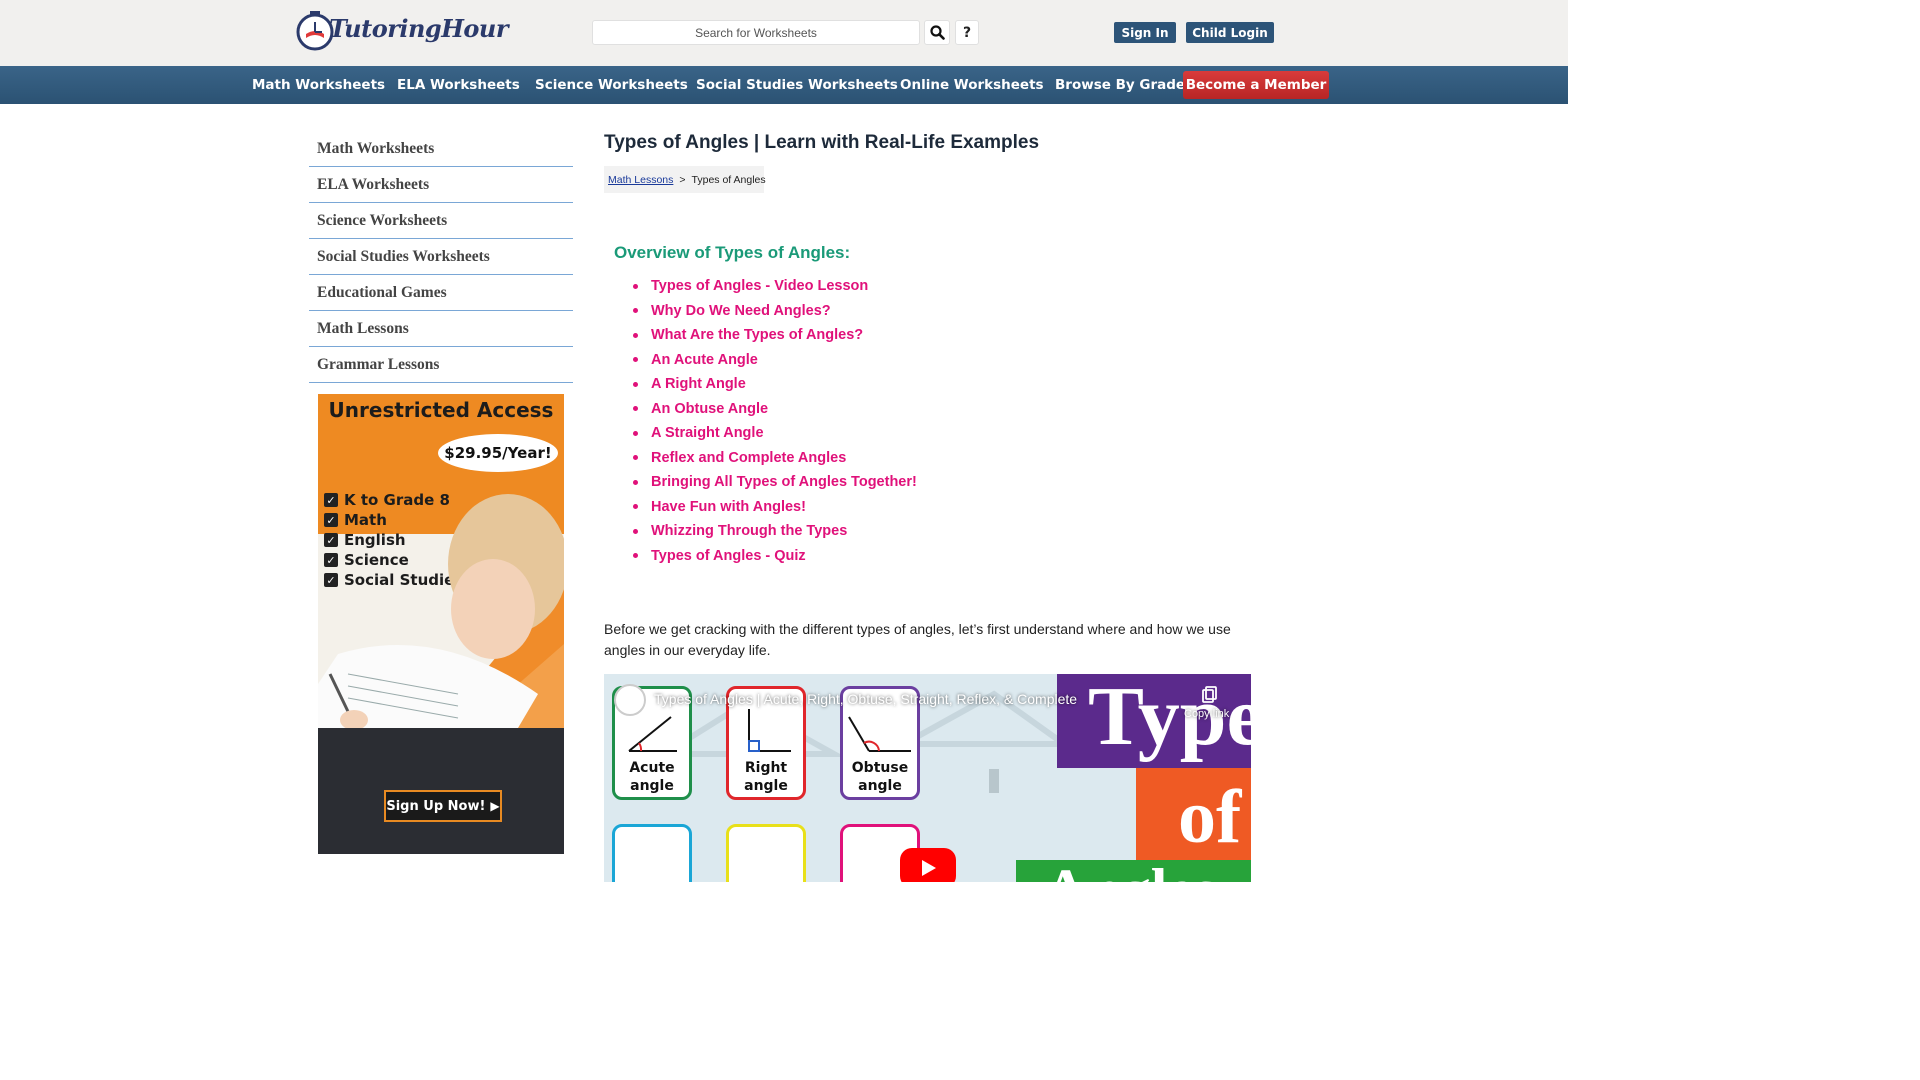 The image size is (1920, 1080). What do you see at coordinates (797, 85) in the screenshot?
I see `nav-social-studies-worksheets: Social Studies Worksheets` at bounding box center [797, 85].